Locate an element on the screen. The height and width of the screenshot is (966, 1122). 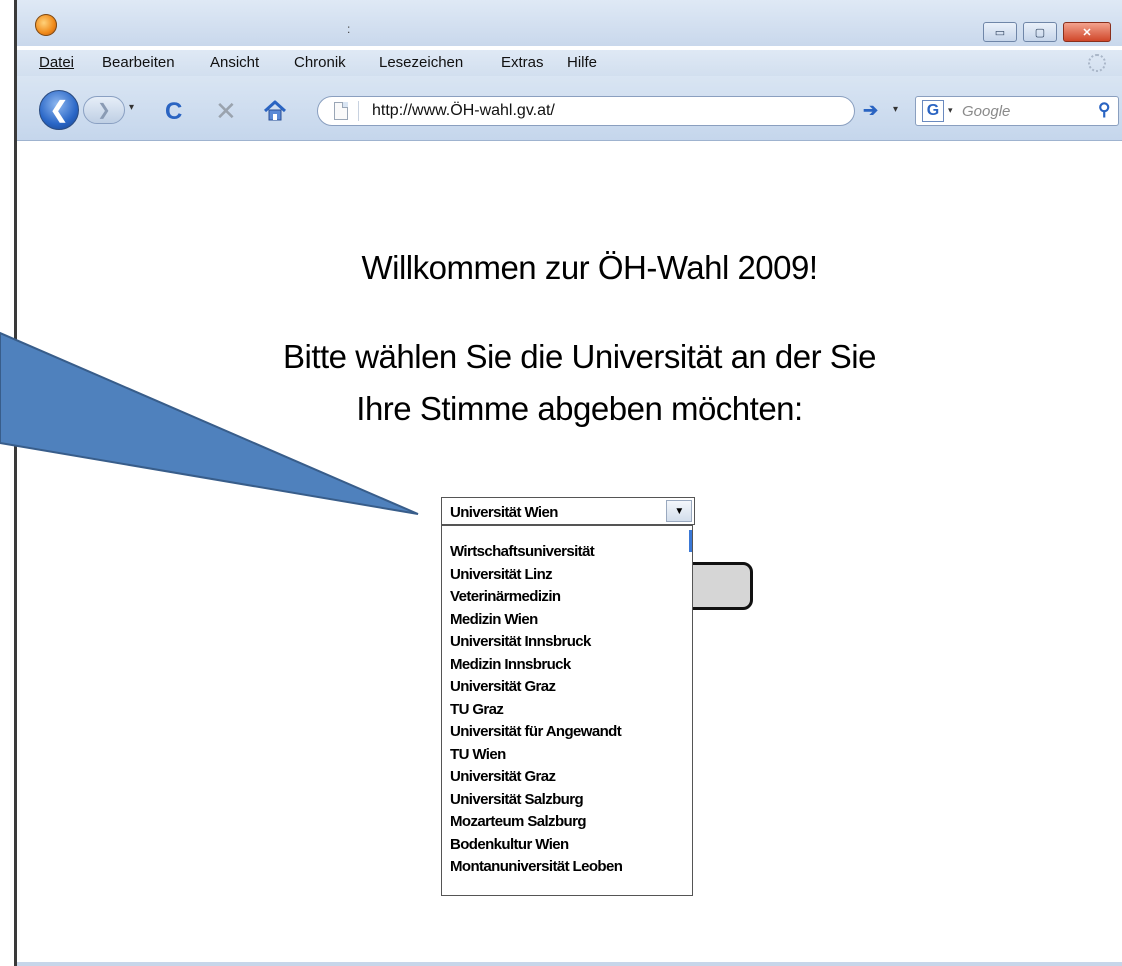
menu-label: Lesezeichen is located at coordinates (421, 62).